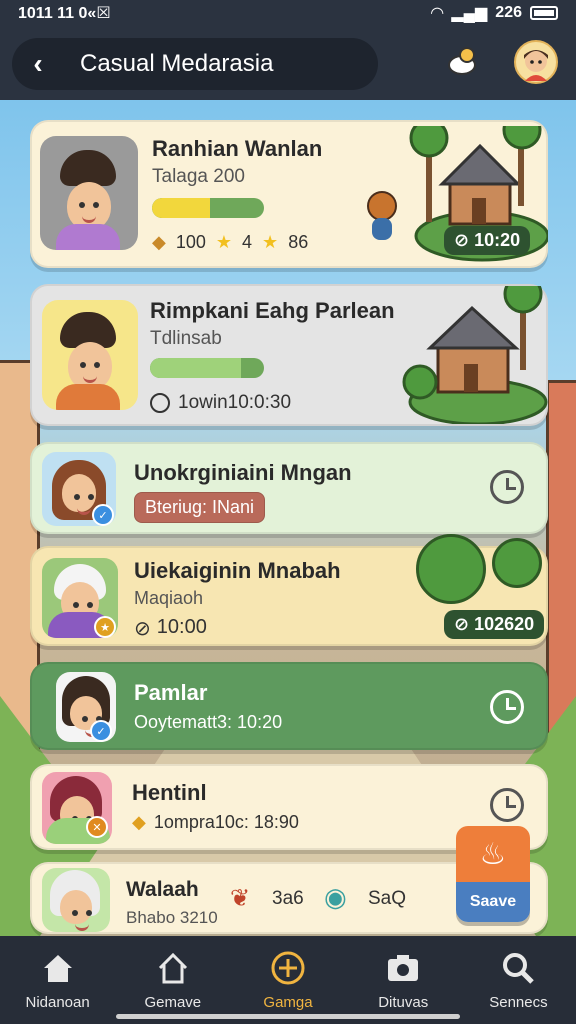 The width and height of the screenshot is (576, 1024). I want to click on wifi-icon: ◠, so click(437, 13).